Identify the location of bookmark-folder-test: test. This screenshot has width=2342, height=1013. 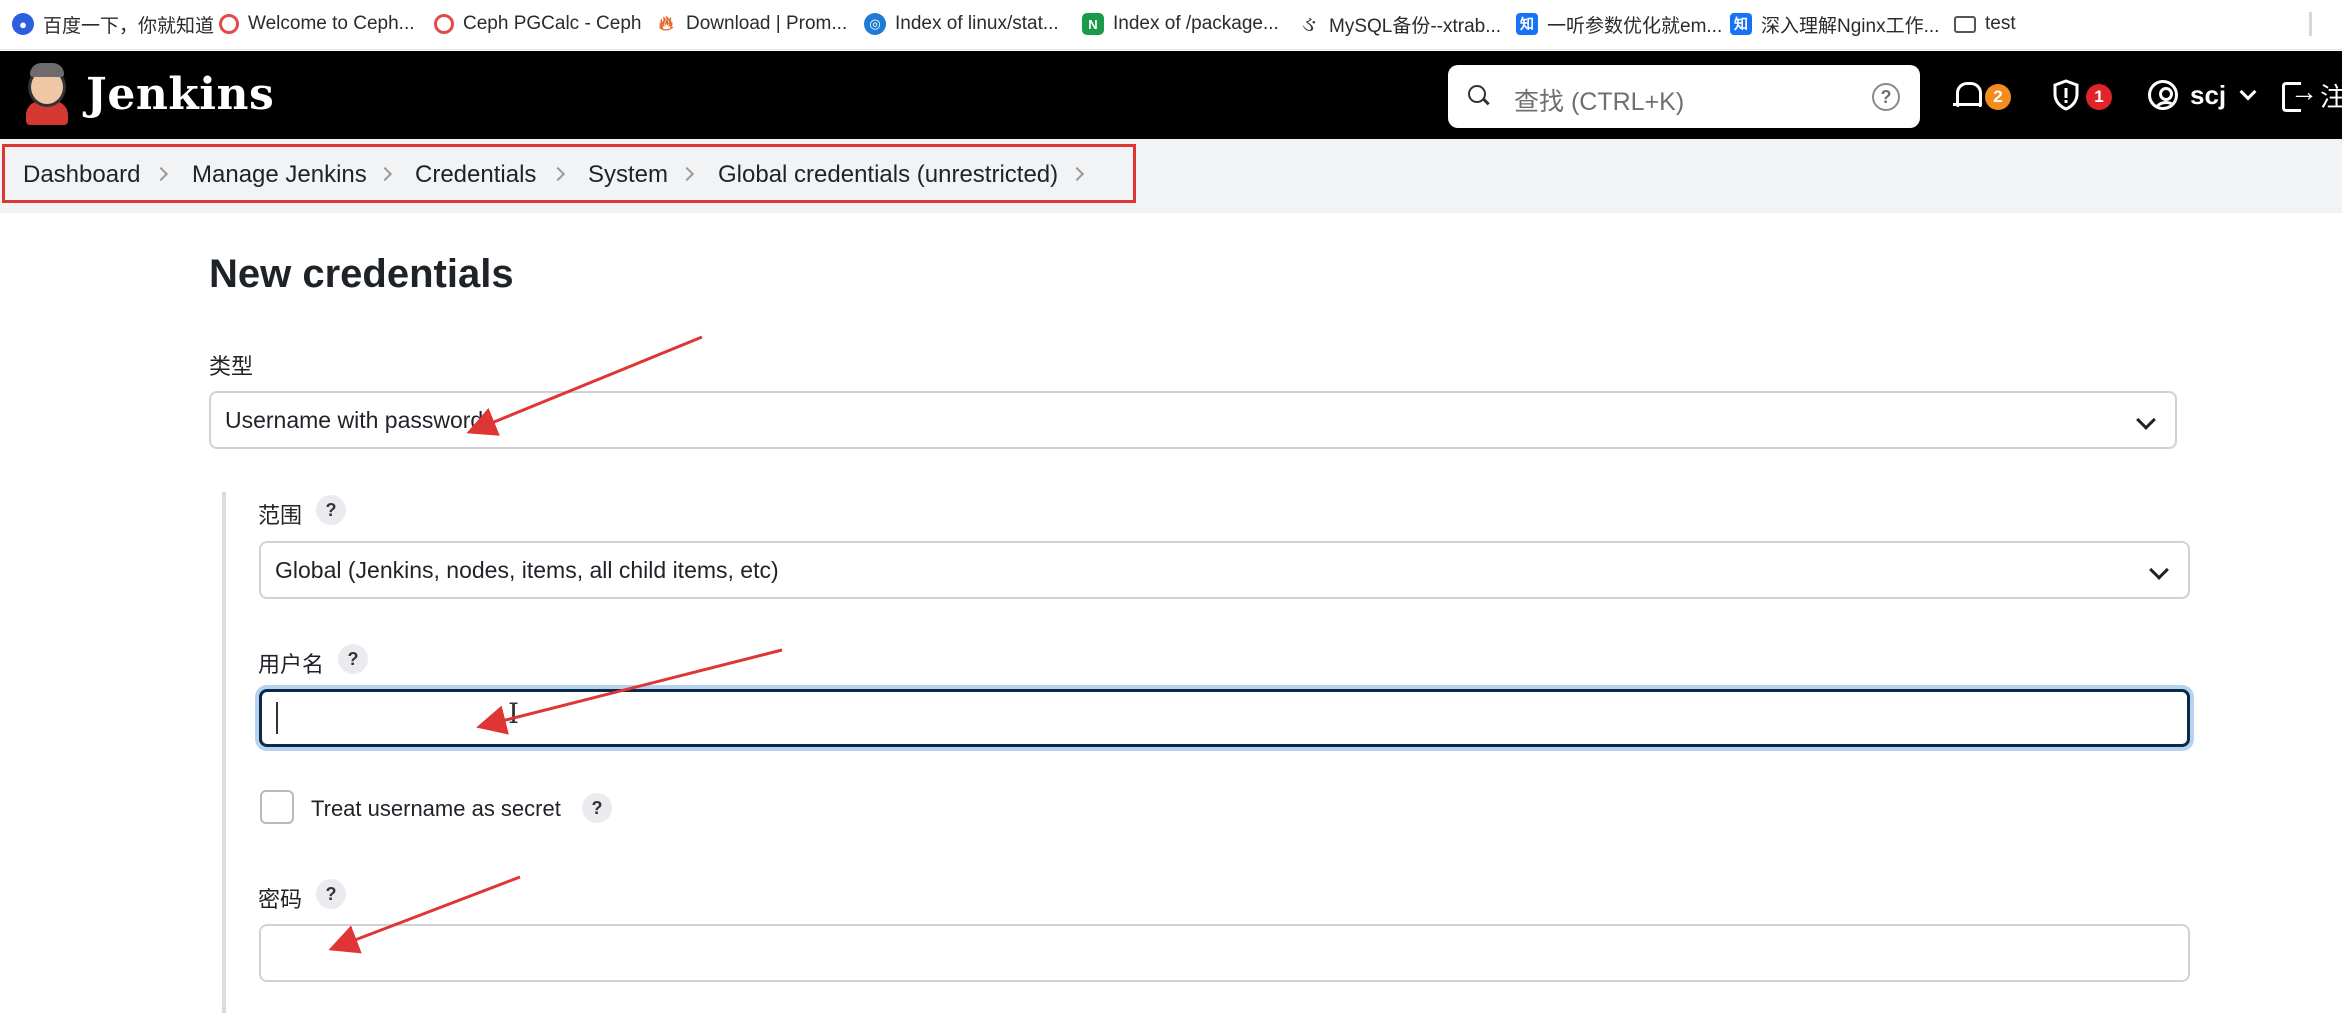
(1985, 24).